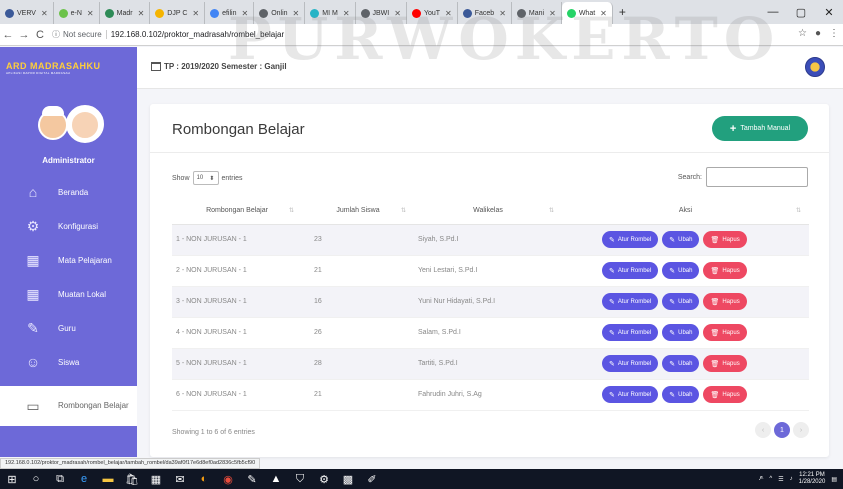 The width and height of the screenshot is (843, 489). I want to click on column-header: Rombongan Belajar ⇅, so click(237, 211).